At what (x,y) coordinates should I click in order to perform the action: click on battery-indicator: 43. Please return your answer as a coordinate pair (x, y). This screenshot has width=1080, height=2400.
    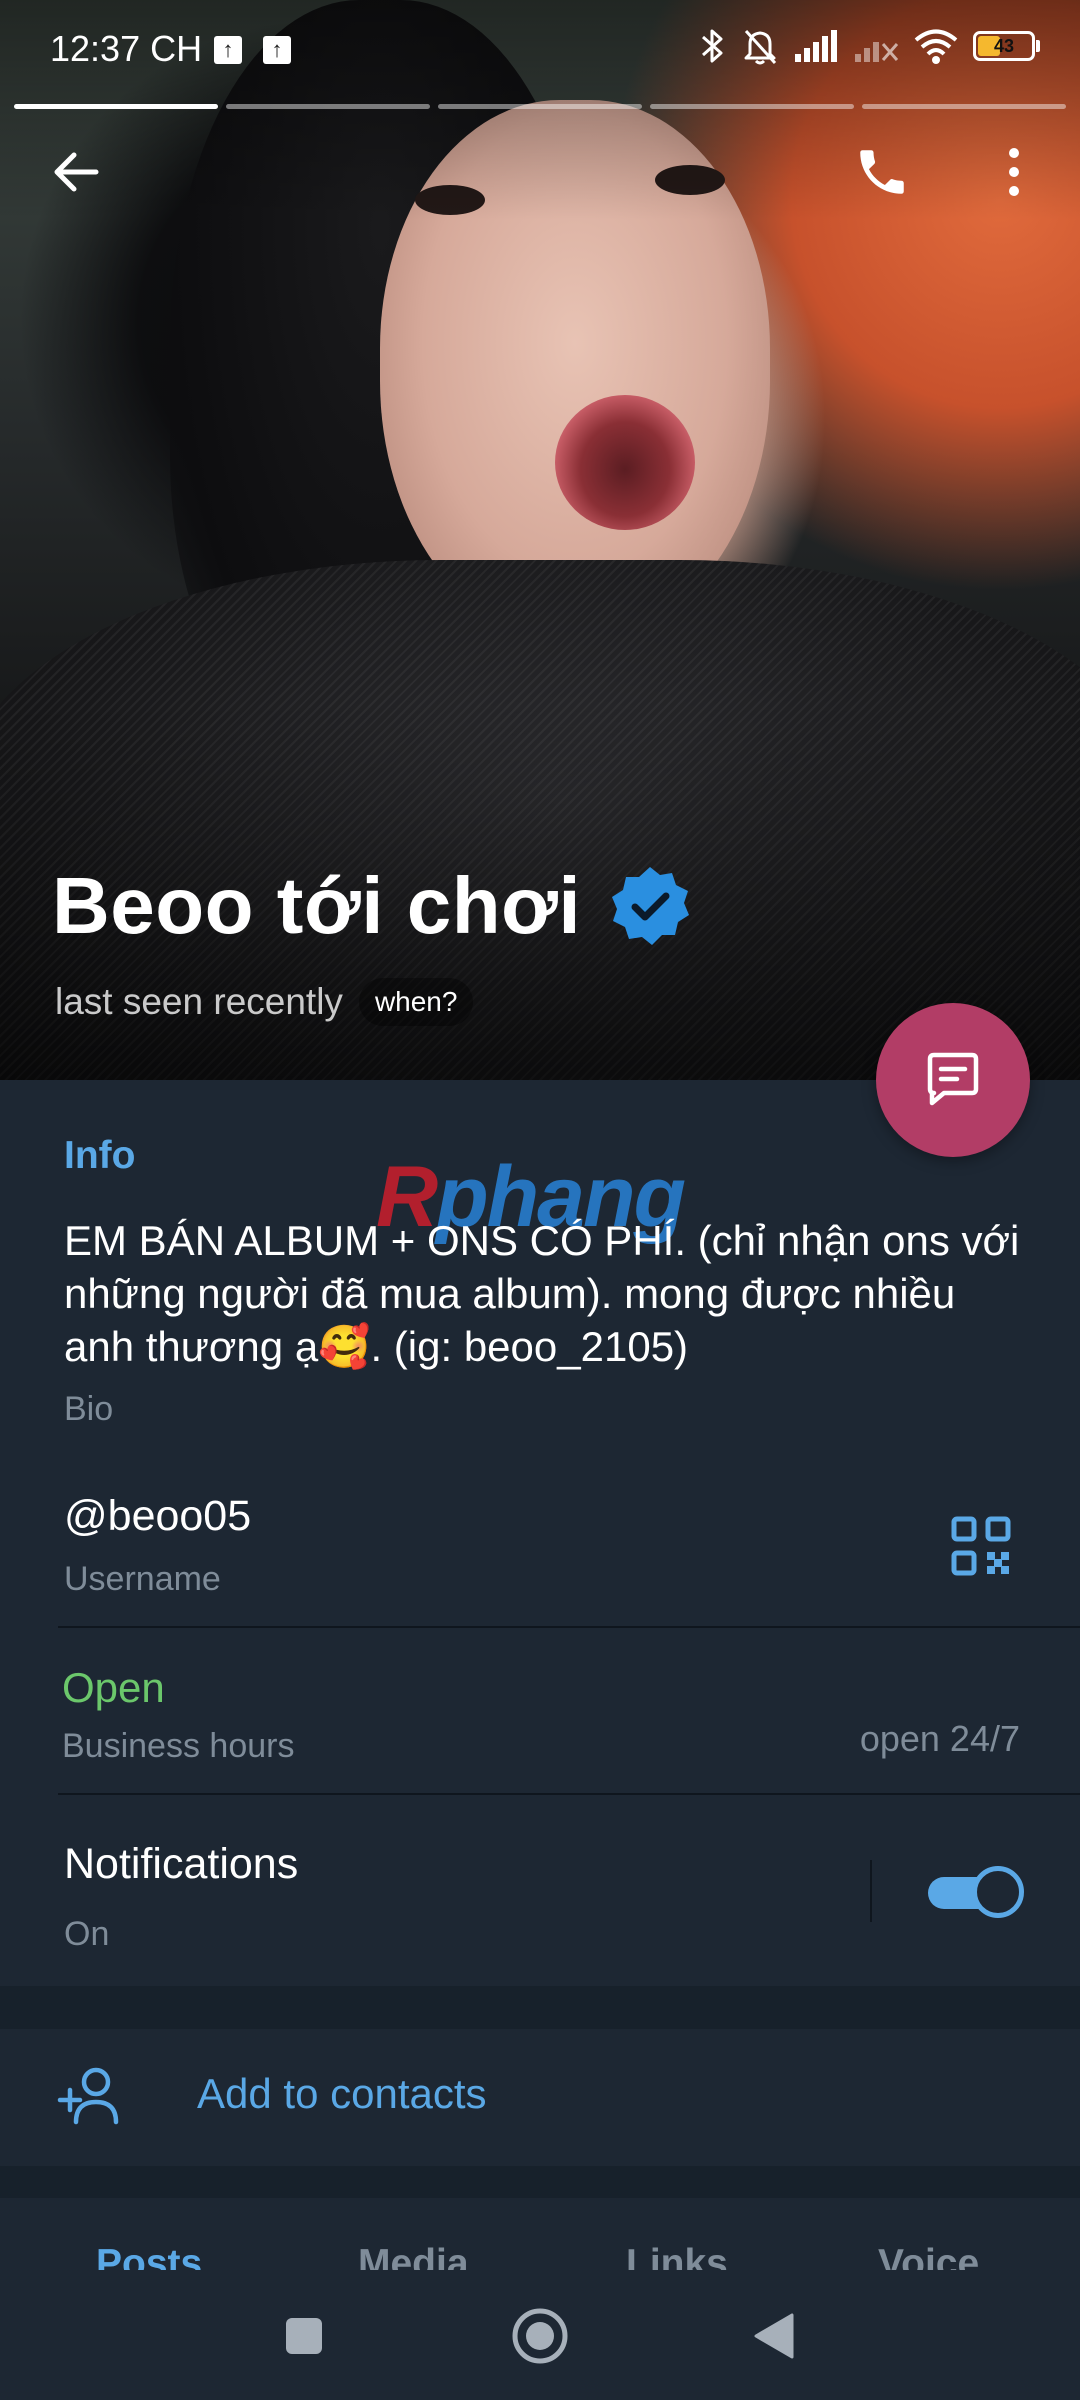
    Looking at the image, I should click on (1006, 46).